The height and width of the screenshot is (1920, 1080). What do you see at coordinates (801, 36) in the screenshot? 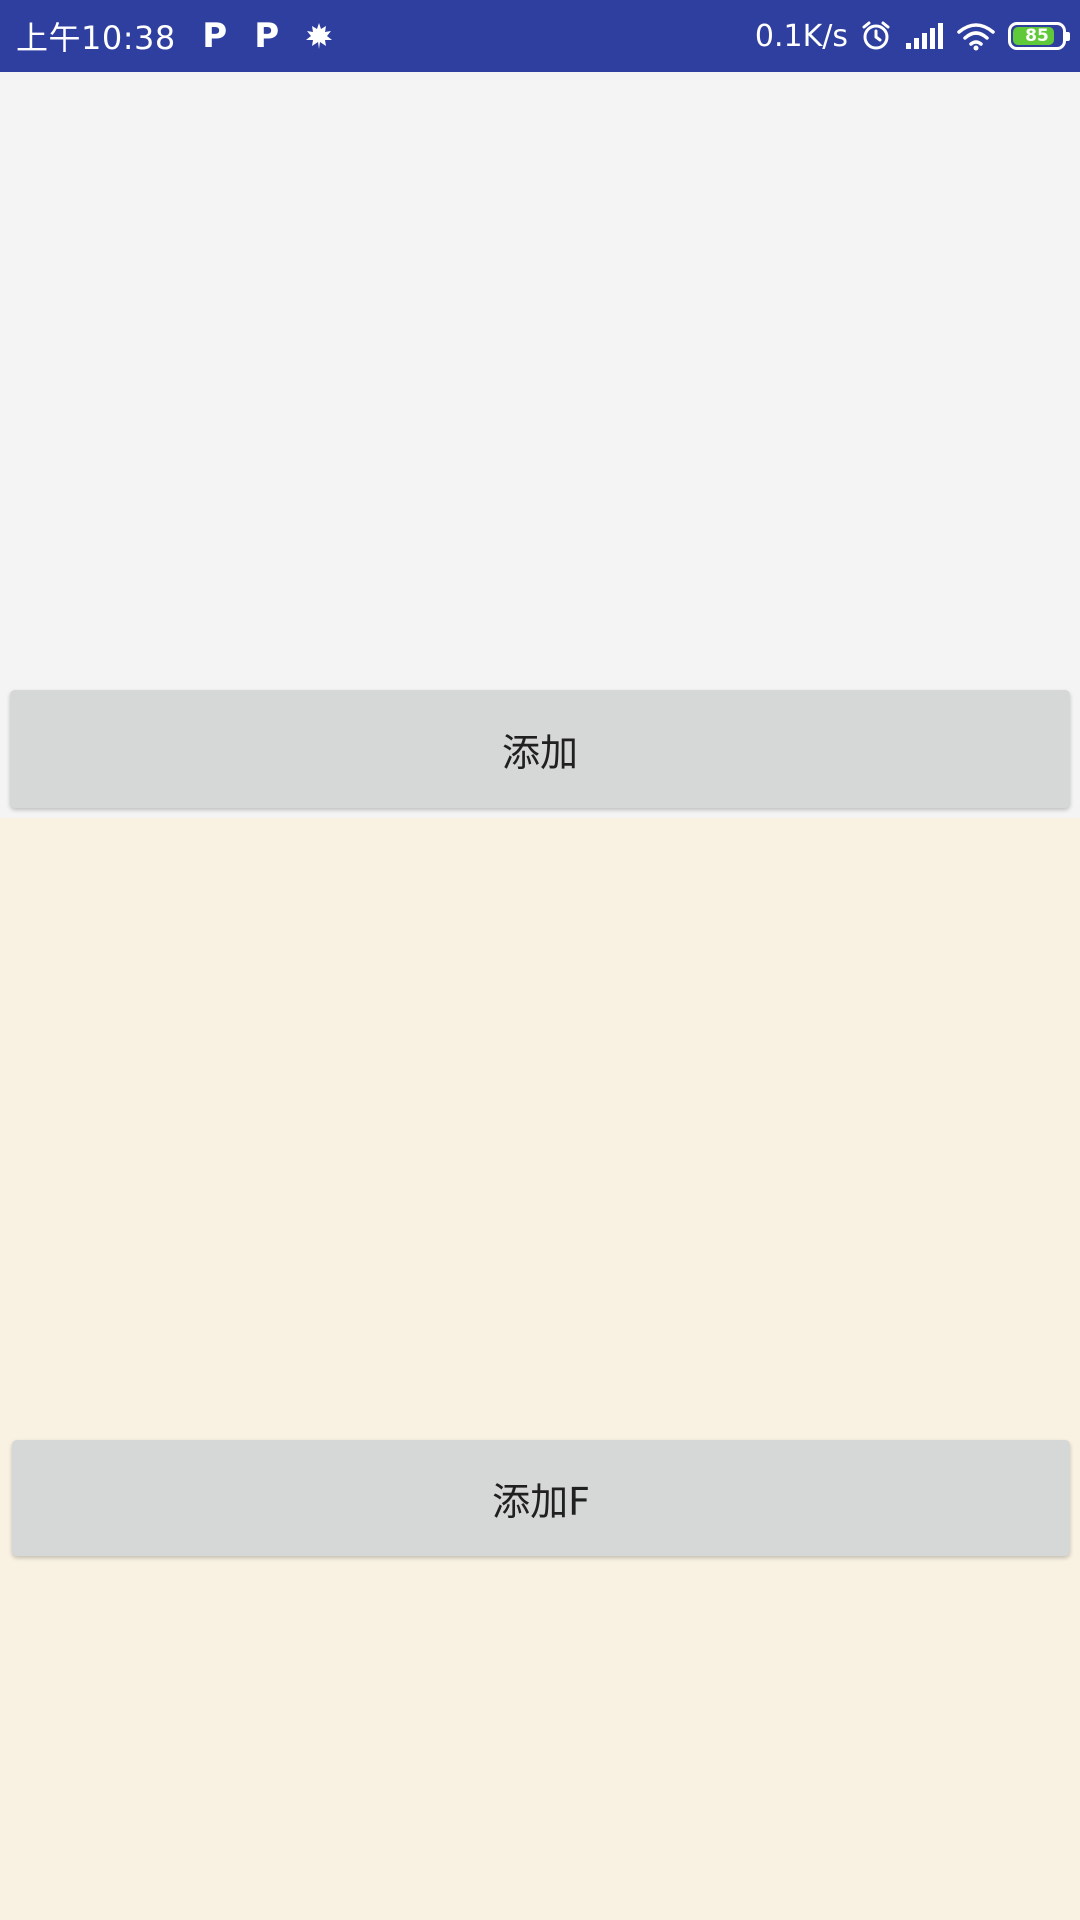
I see `network-speed: 0.1K/s` at bounding box center [801, 36].